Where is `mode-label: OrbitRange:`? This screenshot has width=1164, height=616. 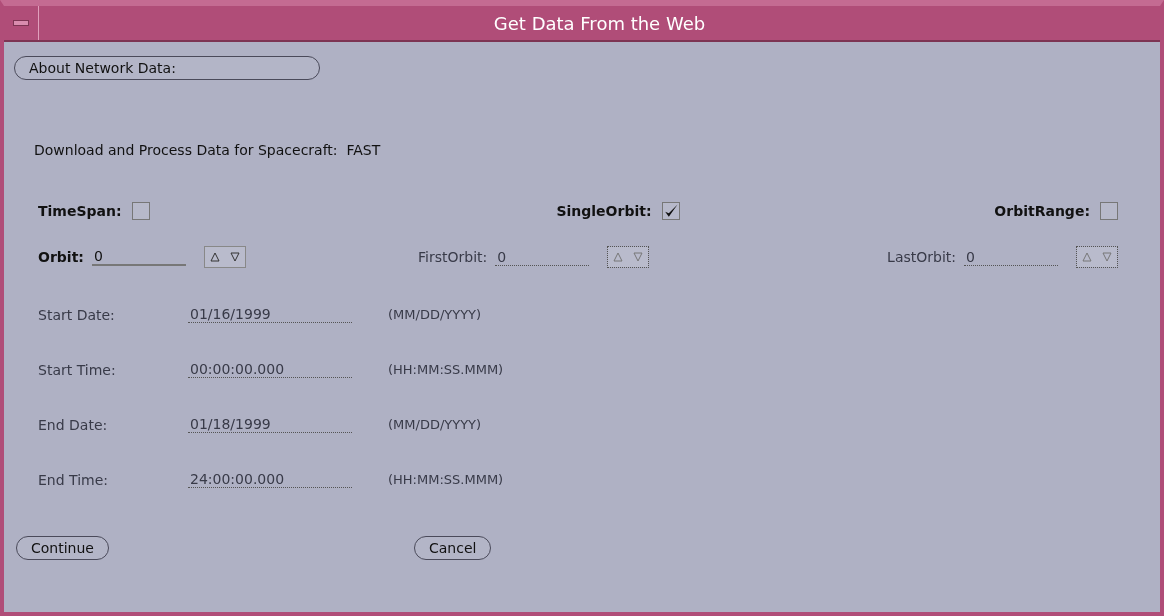 mode-label: OrbitRange: is located at coordinates (1042, 211).